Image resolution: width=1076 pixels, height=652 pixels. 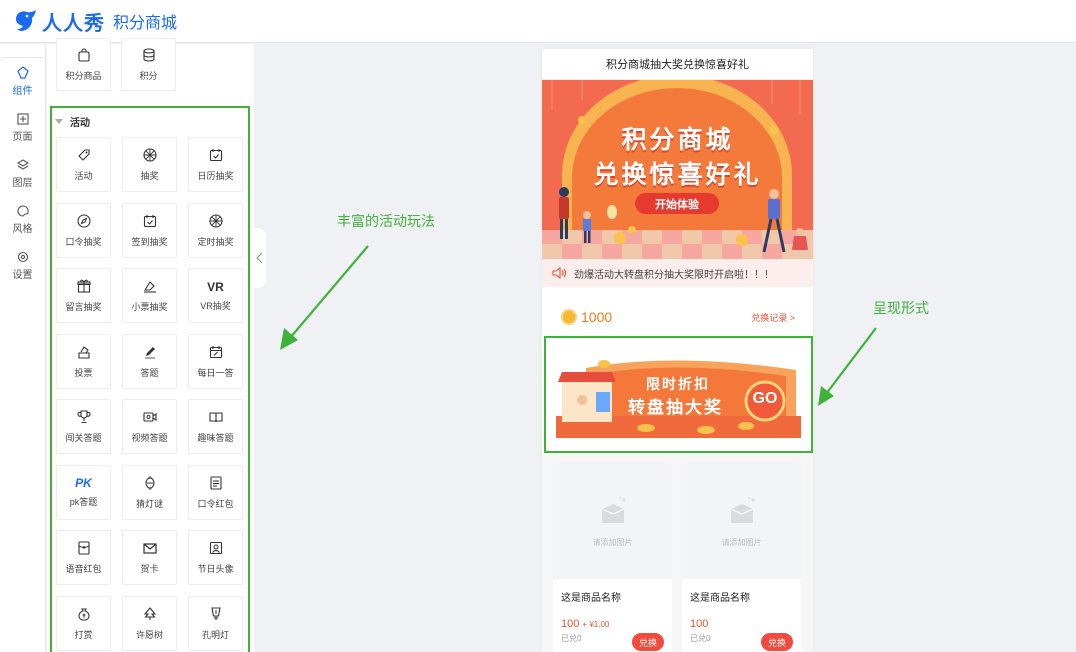 What do you see at coordinates (22, 81) in the screenshot?
I see `rail-item-components: 组件` at bounding box center [22, 81].